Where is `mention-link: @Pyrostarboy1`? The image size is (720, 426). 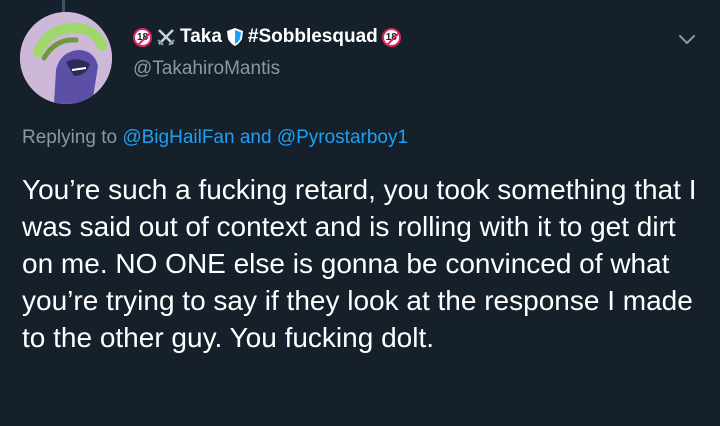
mention-link: @Pyrostarboy1 is located at coordinates (342, 137).